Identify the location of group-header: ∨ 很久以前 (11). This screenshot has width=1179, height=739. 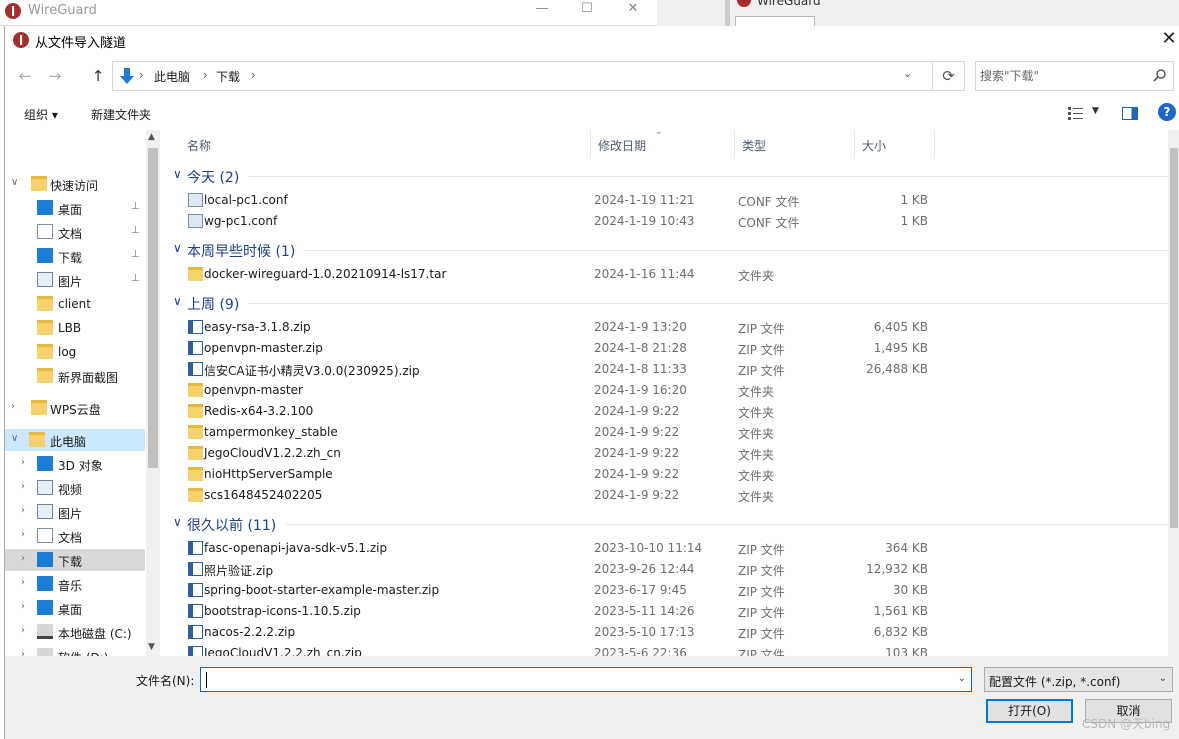
(665, 524).